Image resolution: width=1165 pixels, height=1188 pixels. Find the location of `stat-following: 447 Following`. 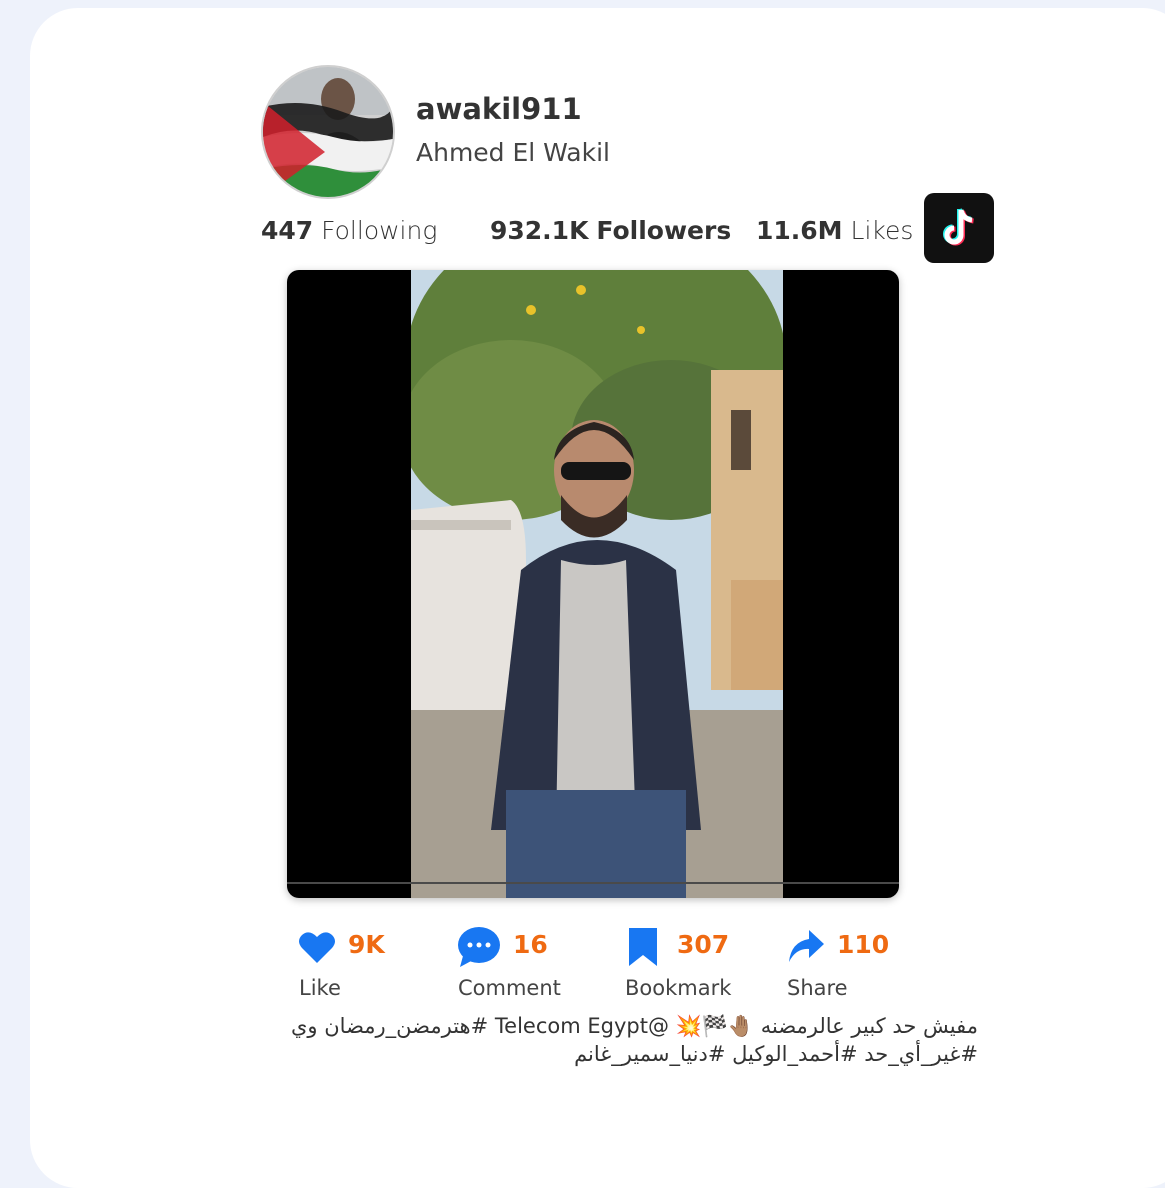

stat-following: 447 Following is located at coordinates (349, 230).